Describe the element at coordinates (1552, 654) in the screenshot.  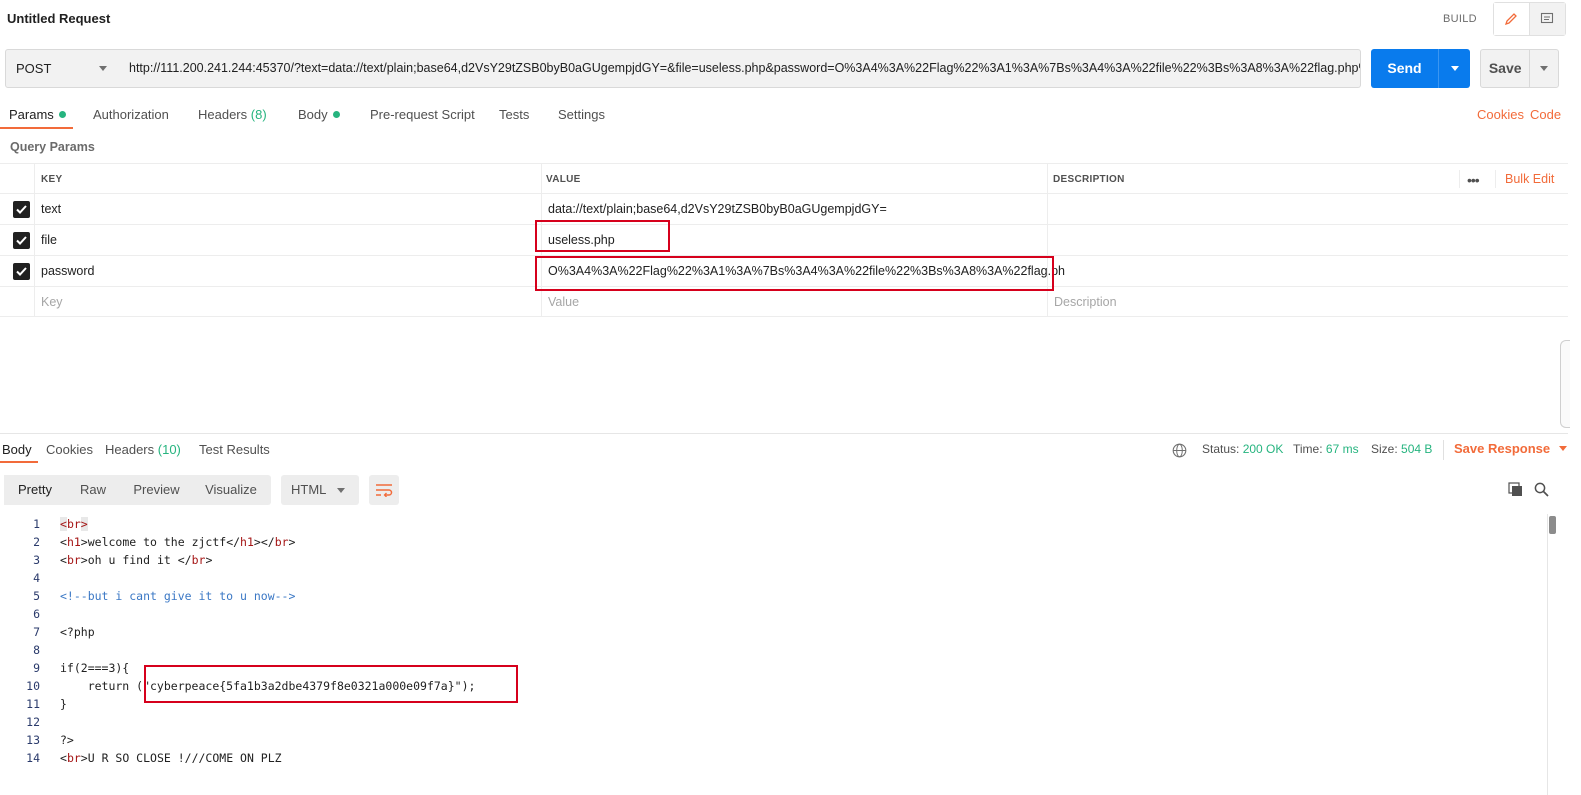
I see `code-scrollbar-track` at that location.